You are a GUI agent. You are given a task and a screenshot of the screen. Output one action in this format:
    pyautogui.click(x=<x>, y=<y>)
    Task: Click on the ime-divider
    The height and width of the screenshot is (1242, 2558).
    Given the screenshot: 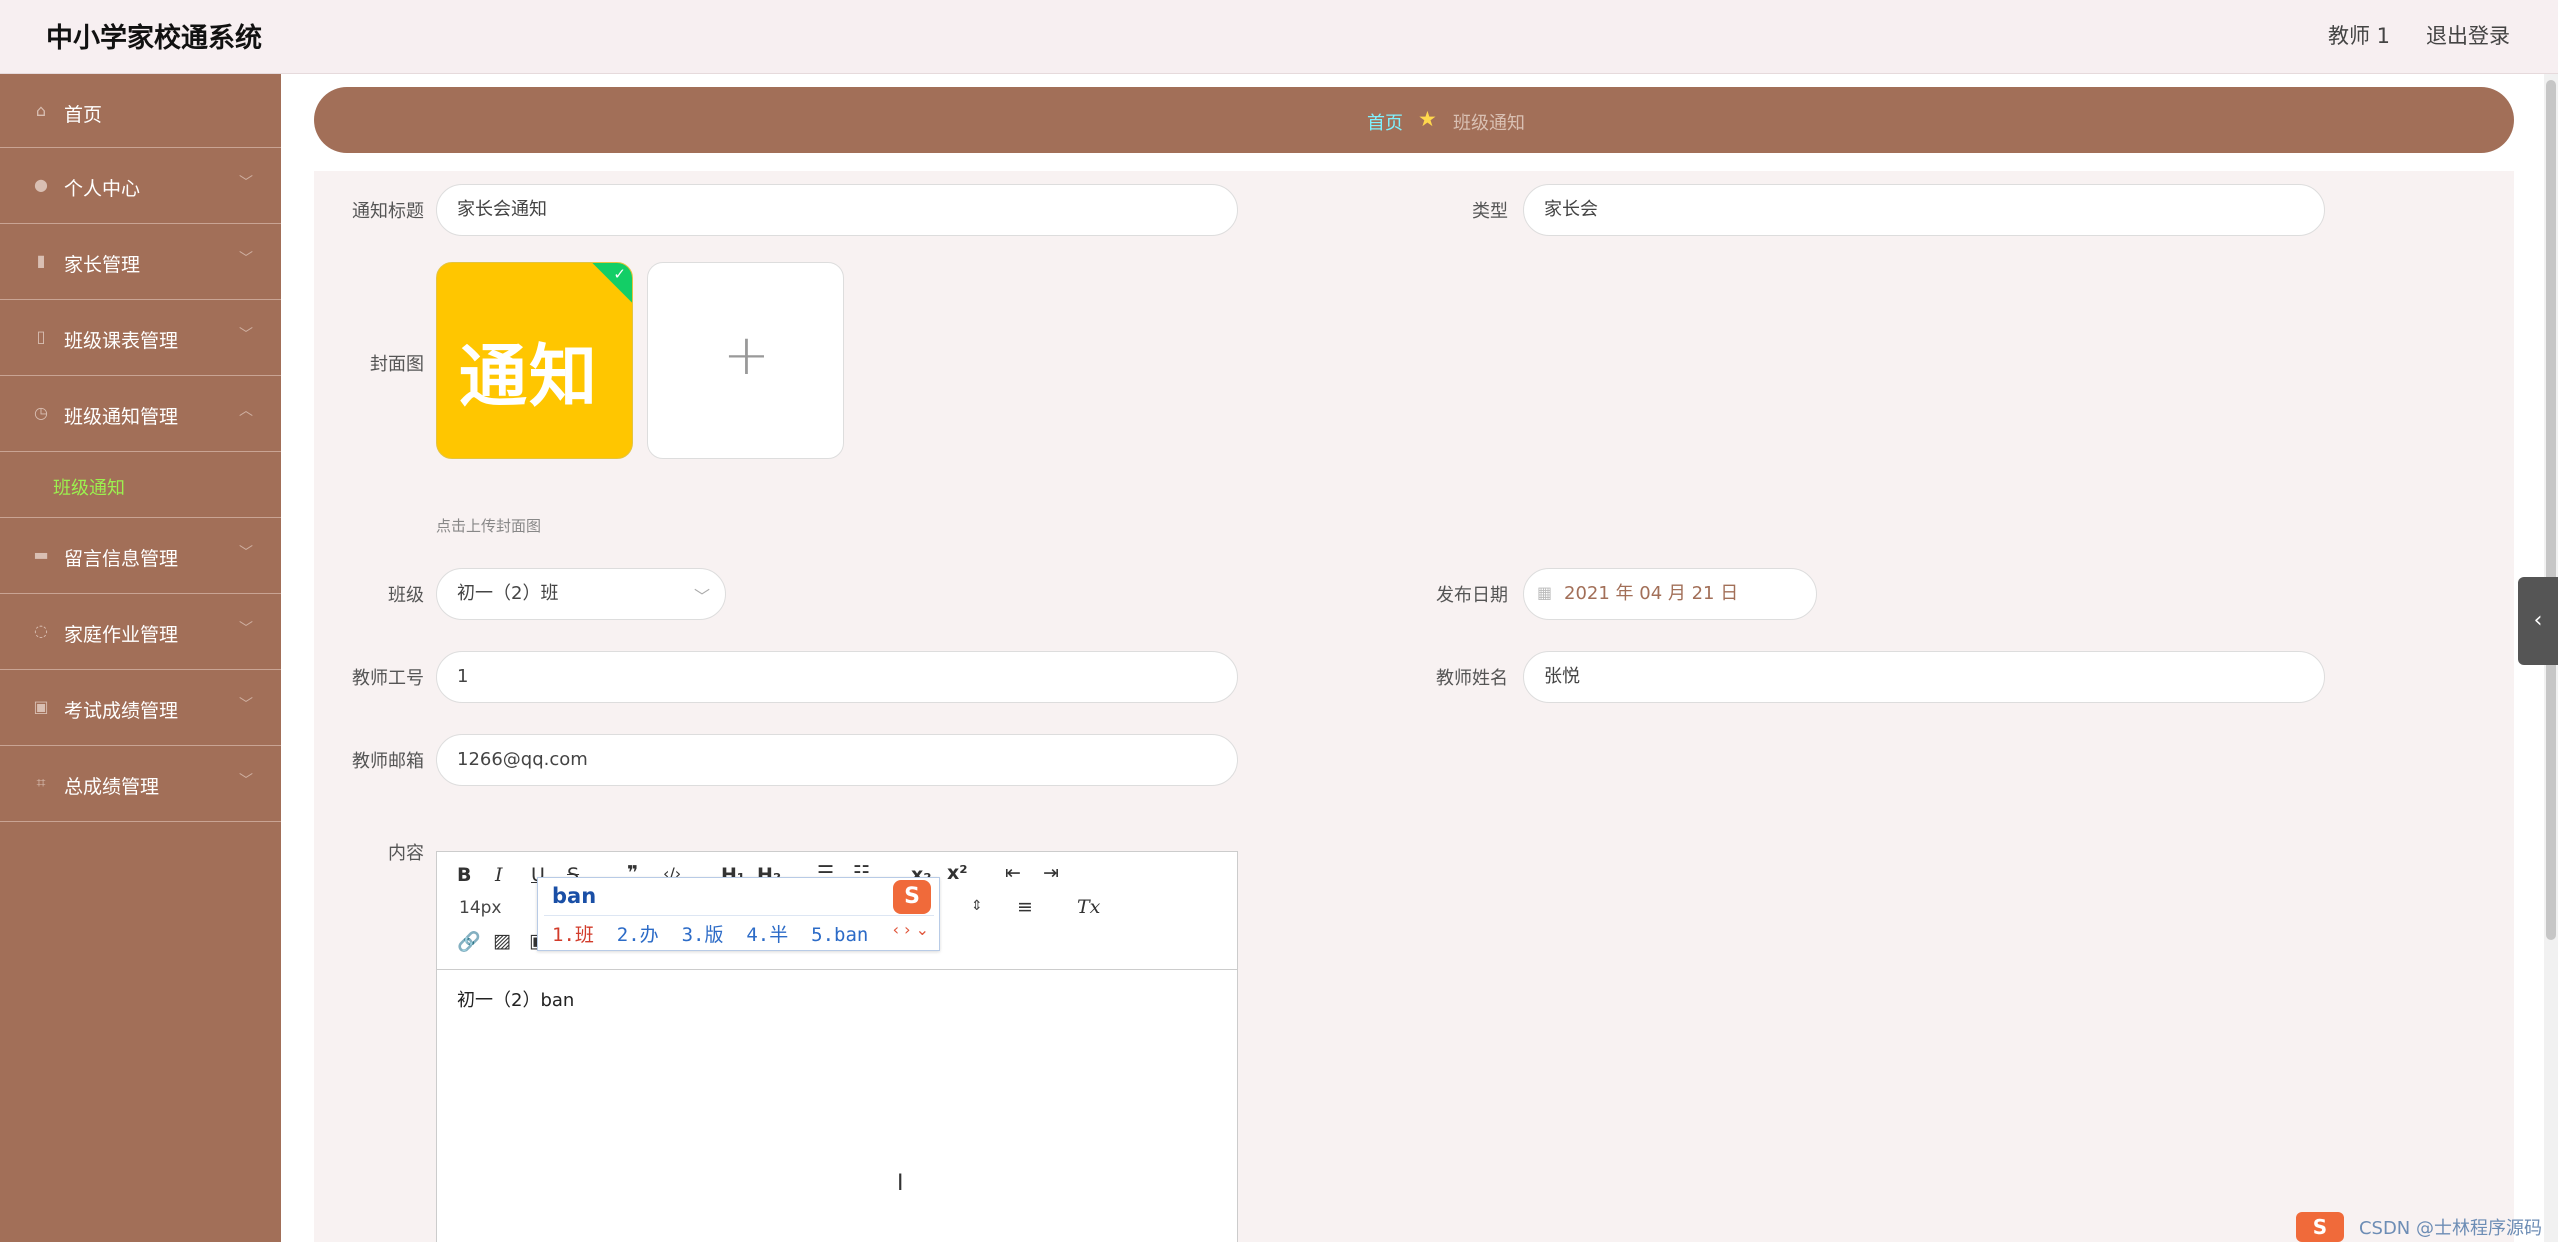 What is the action you would take?
    pyautogui.click(x=739, y=915)
    